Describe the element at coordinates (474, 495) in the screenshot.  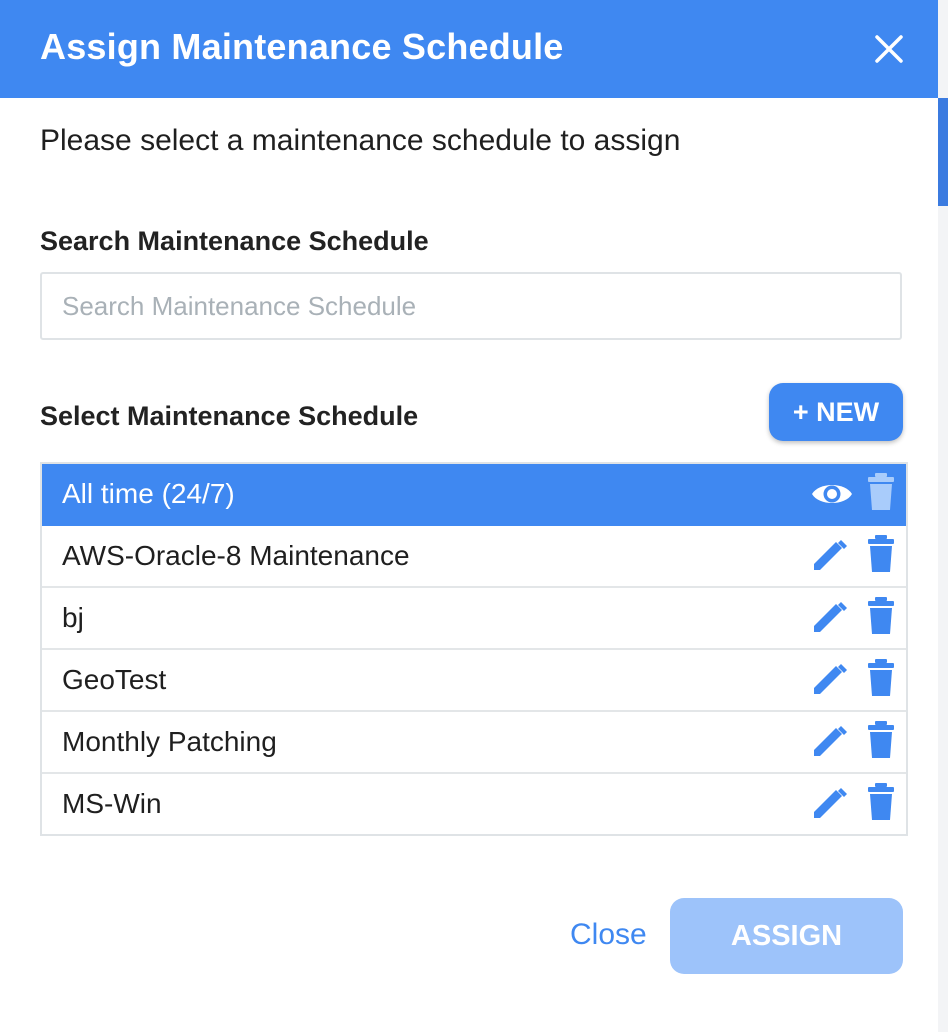
I see `schedule-row: All time (24/7)` at that location.